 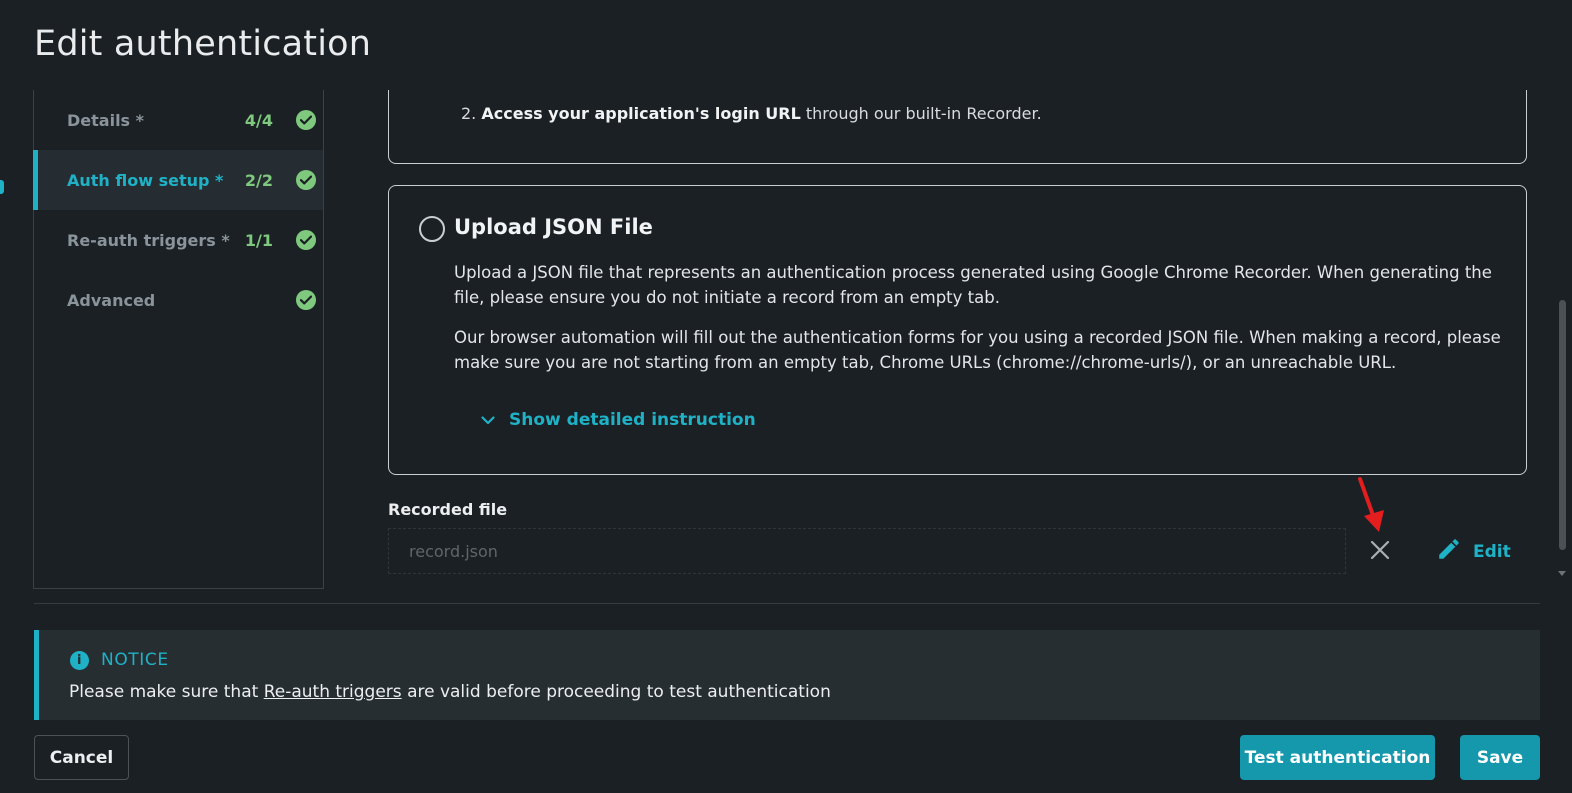 I want to click on edit-file-button: Edit, so click(x=1473, y=551).